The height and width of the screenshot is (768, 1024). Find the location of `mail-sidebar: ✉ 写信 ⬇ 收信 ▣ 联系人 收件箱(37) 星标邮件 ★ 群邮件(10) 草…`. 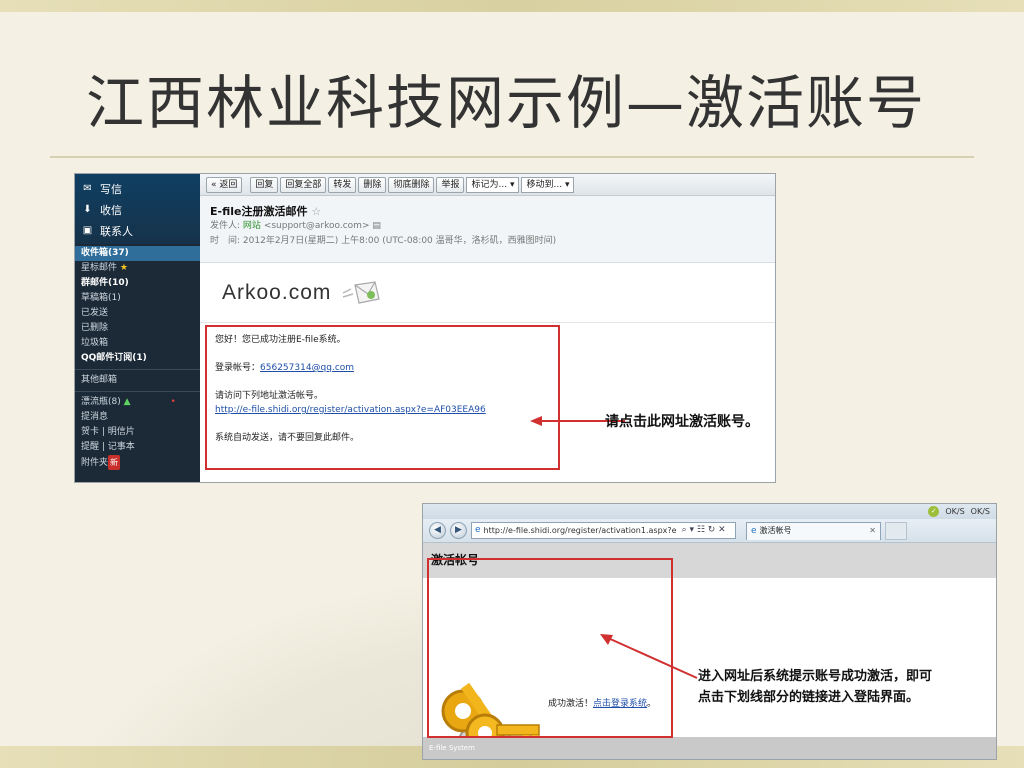

mail-sidebar: ✉ 写信 ⬇ 收信 ▣ 联系人 收件箱(37) 星标邮件 ★ 群邮件(10) 草… is located at coordinates (137, 328).